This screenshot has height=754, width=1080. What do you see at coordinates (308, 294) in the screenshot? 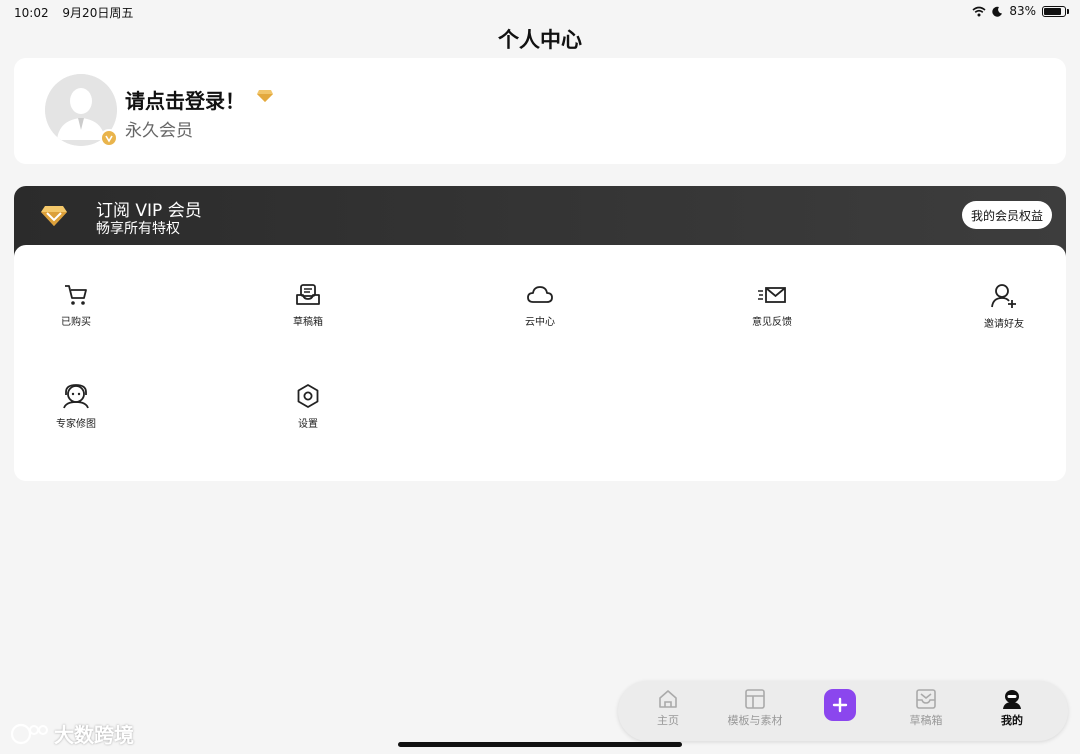
I see `draft-box-icon` at bounding box center [308, 294].